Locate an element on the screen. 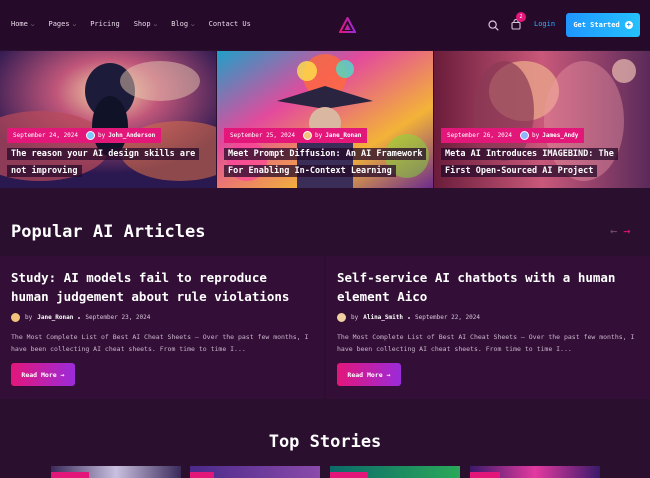  cart-count-badge: 2 is located at coordinates (521, 17).